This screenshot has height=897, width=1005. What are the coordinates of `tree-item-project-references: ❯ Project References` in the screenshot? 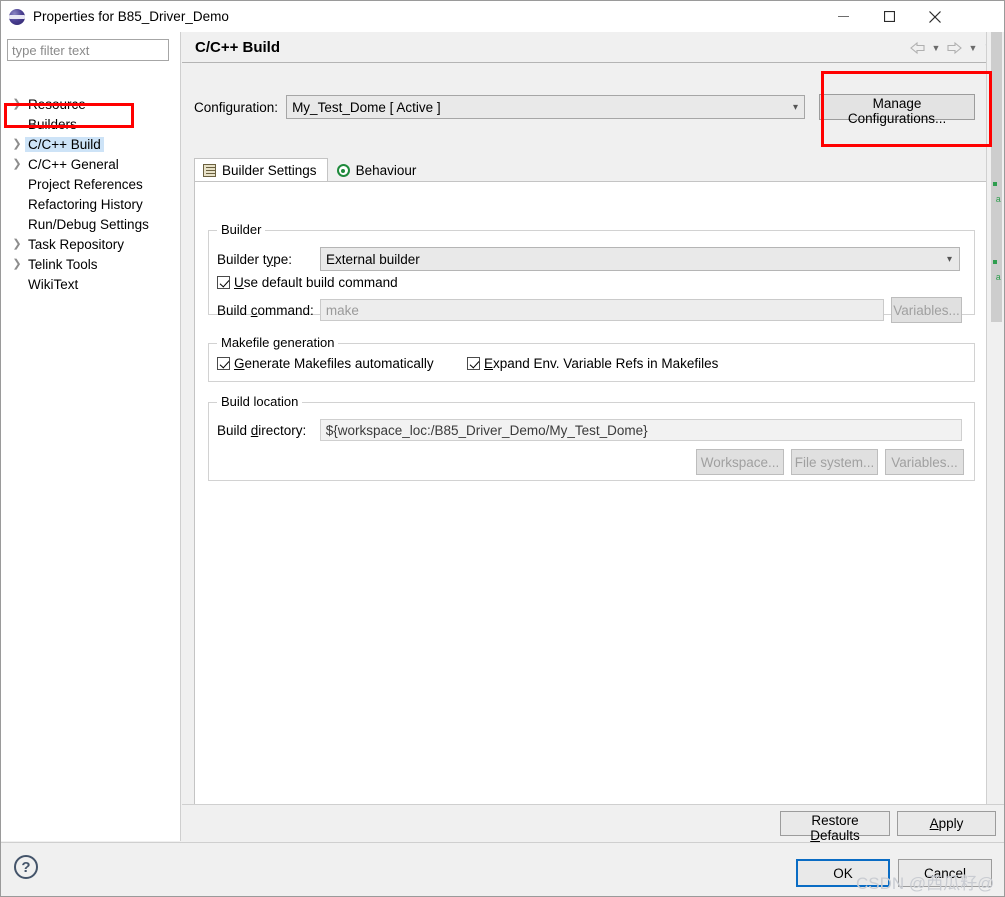 It's located at (91, 184).